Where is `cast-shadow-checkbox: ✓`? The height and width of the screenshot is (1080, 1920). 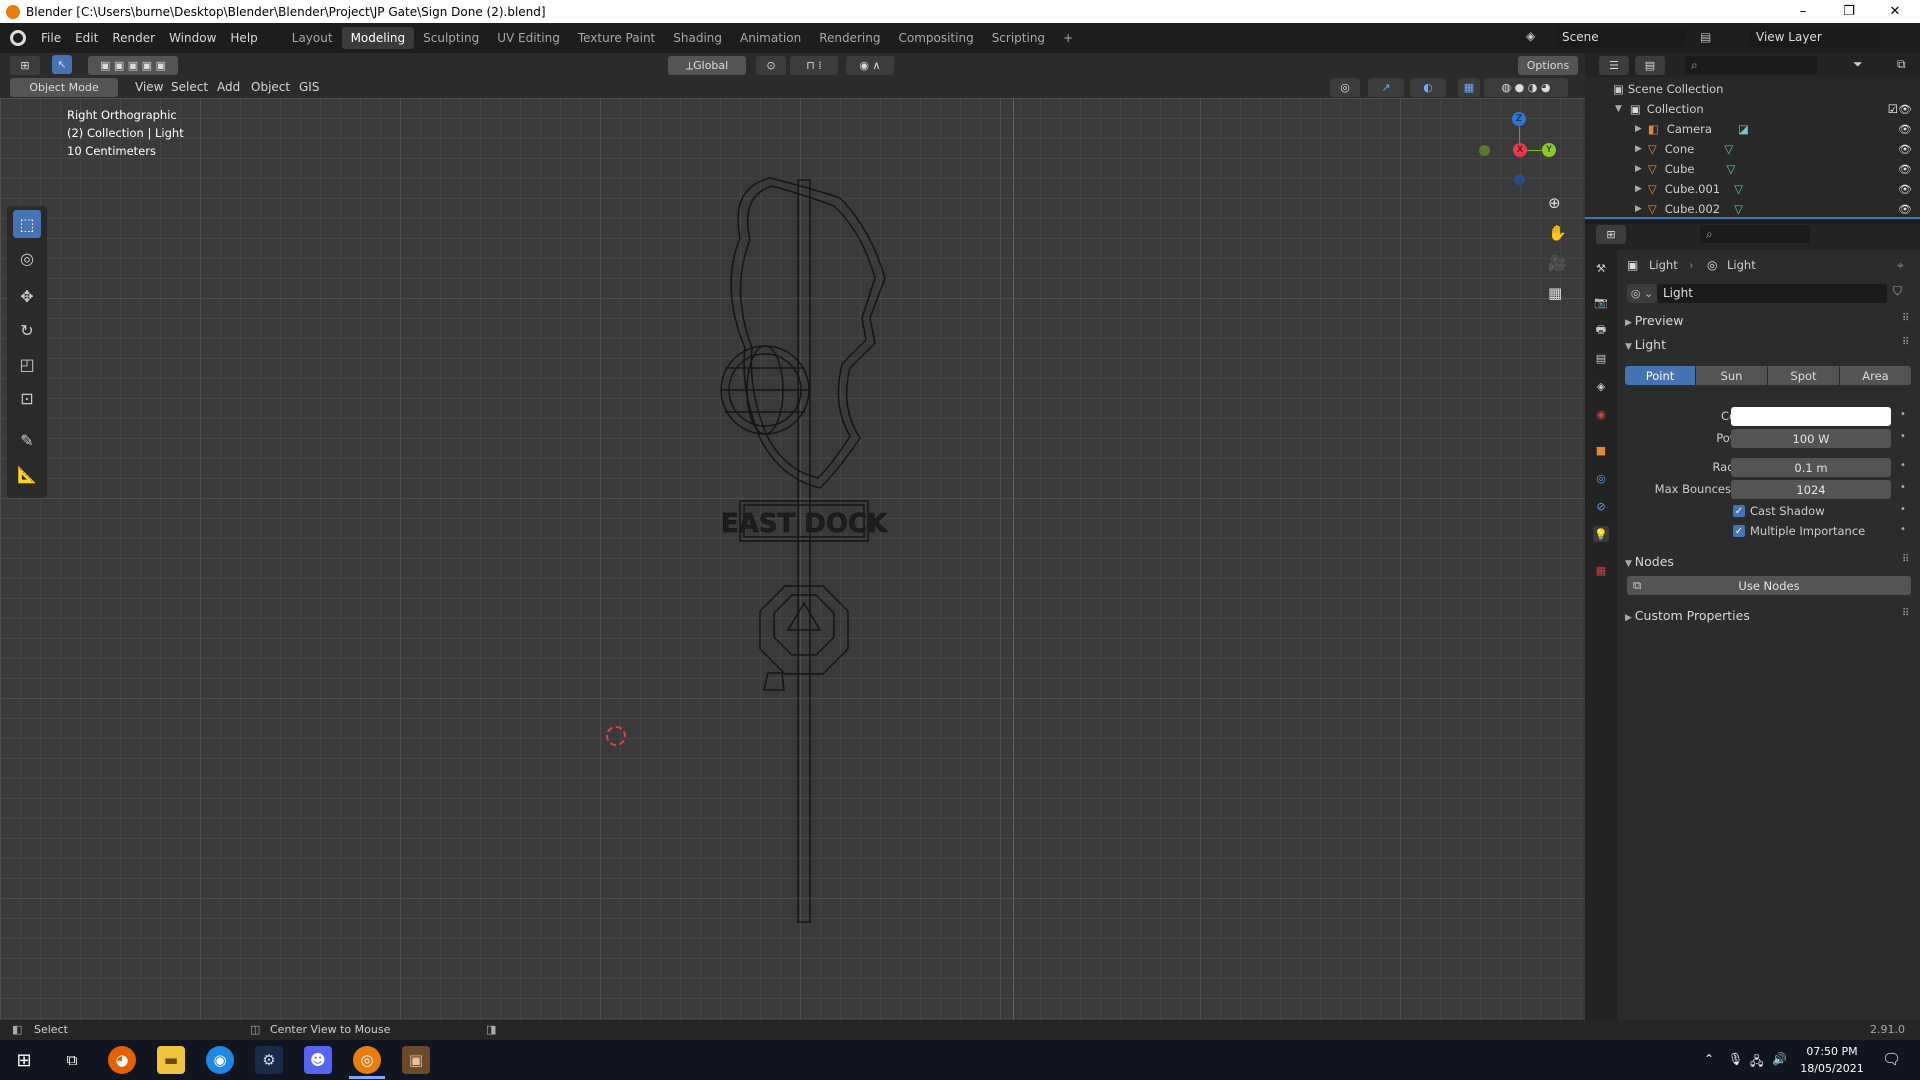 cast-shadow-checkbox: ✓ is located at coordinates (1739, 511).